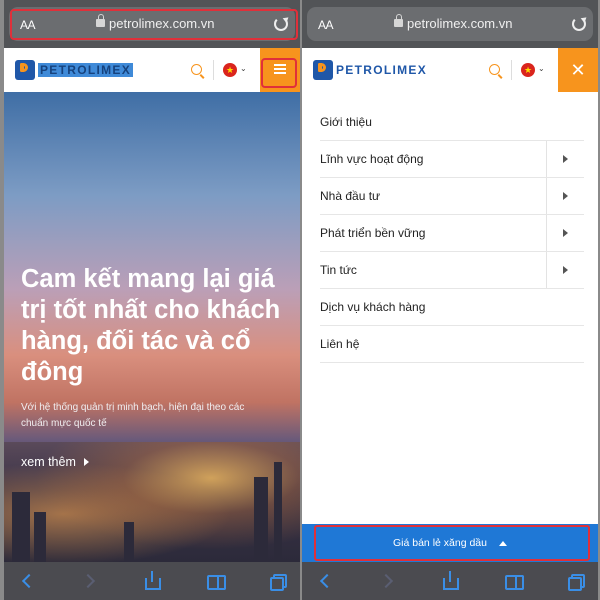  What do you see at coordinates (326, 25) in the screenshot?
I see `text-size-button: AA` at bounding box center [326, 25].